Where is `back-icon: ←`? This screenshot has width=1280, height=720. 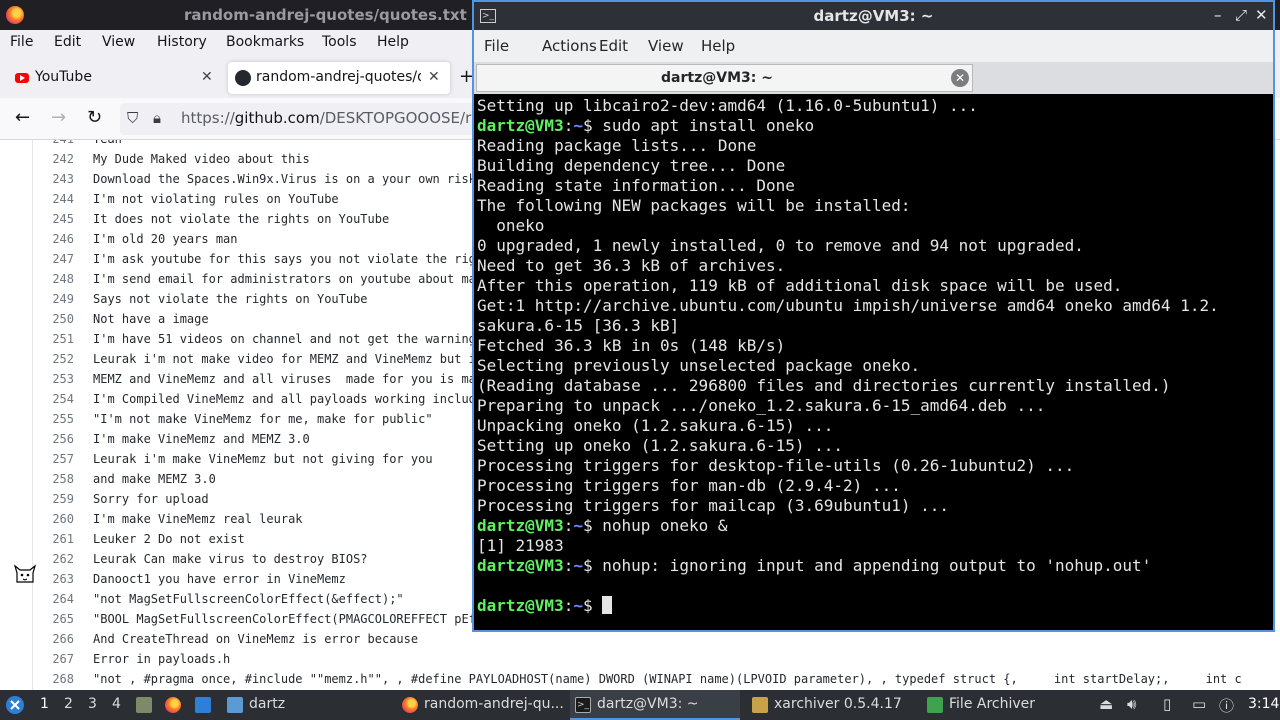 back-icon: ← is located at coordinates (22, 117).